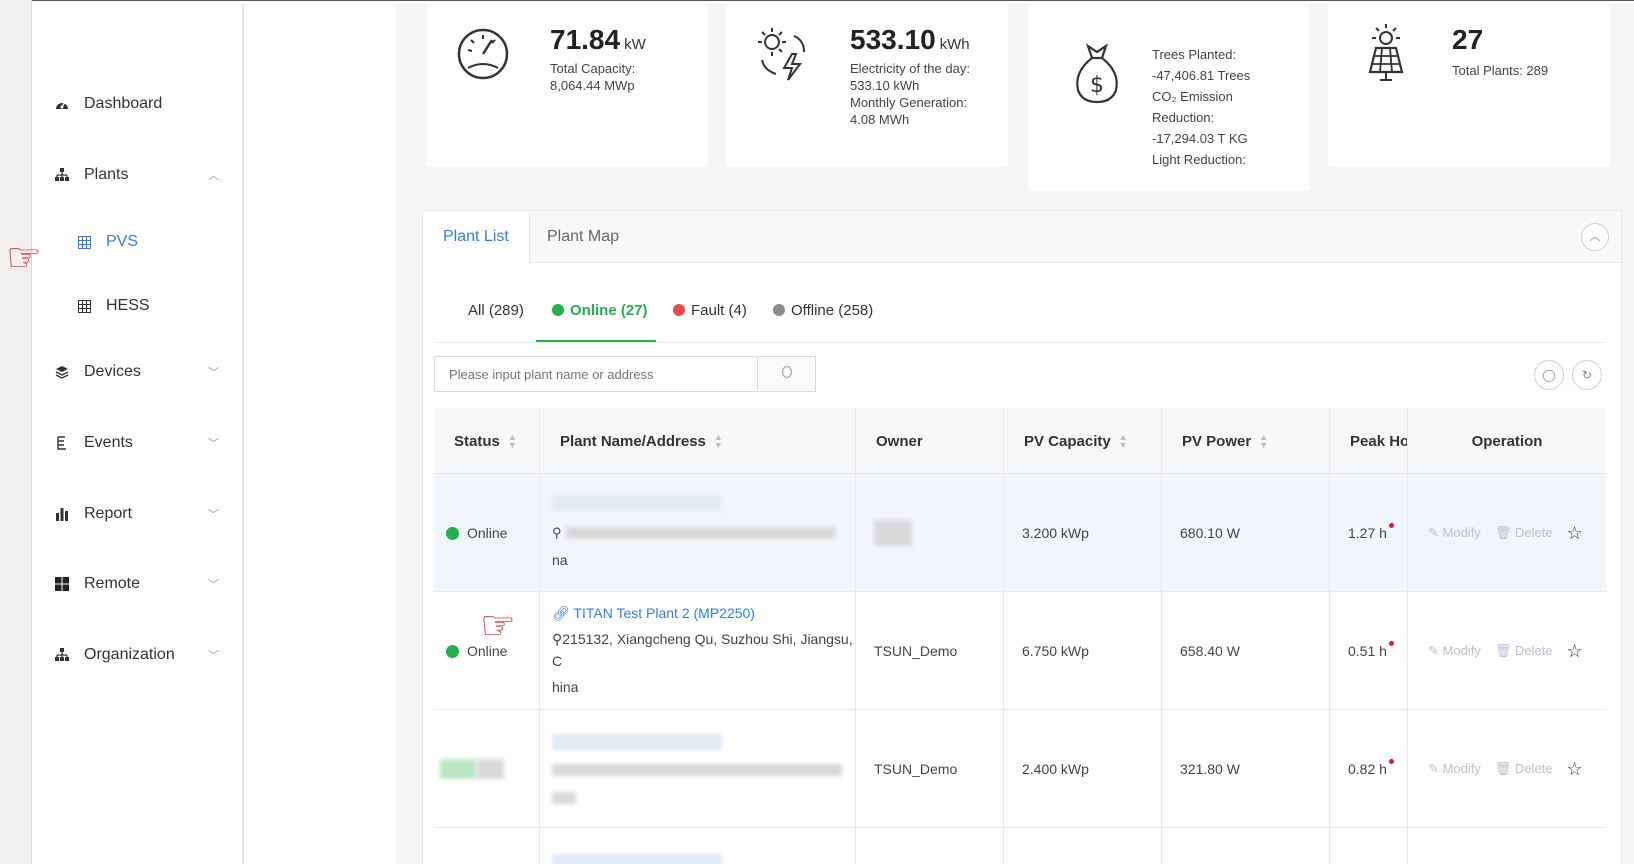 The height and width of the screenshot is (864, 1634). Describe the element at coordinates (719, 310) in the screenshot. I see `filter-fault-label: Fault (4)` at that location.